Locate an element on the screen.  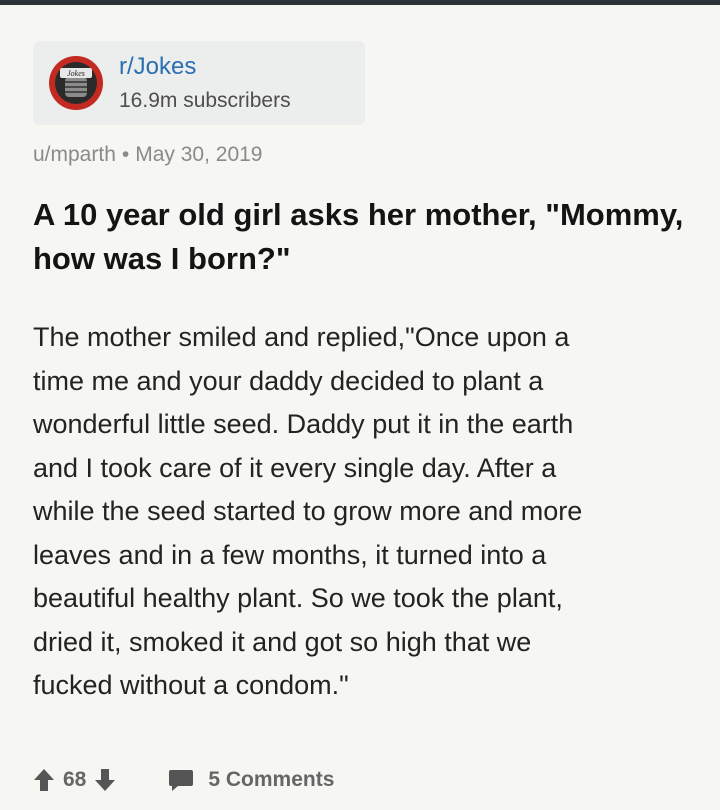
post-date: May 30, 2019 is located at coordinates (199, 154).